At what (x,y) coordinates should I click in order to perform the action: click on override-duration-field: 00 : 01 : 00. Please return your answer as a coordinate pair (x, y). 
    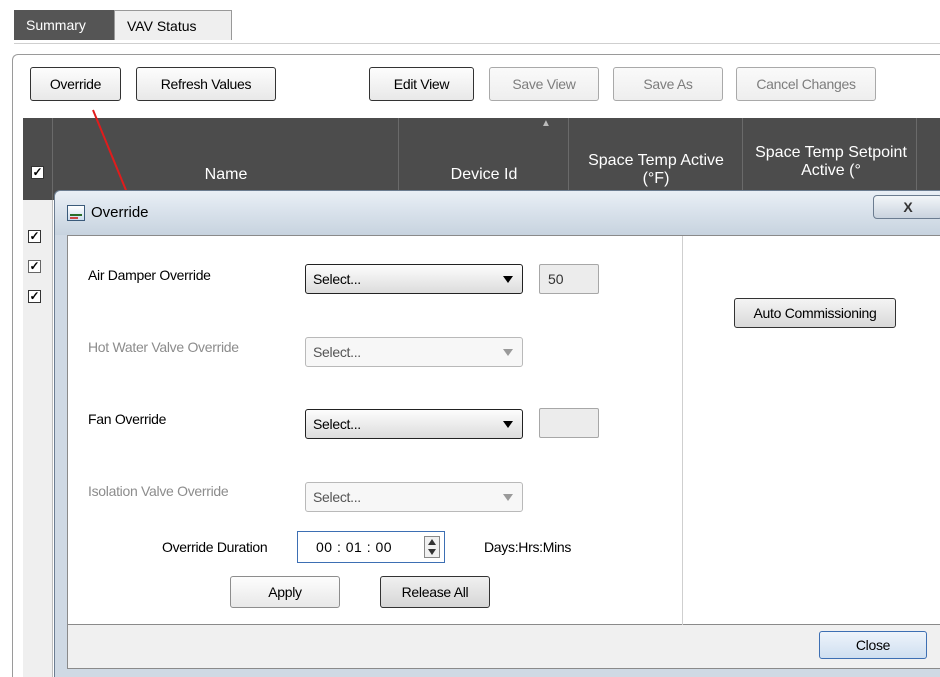
    Looking at the image, I should click on (371, 547).